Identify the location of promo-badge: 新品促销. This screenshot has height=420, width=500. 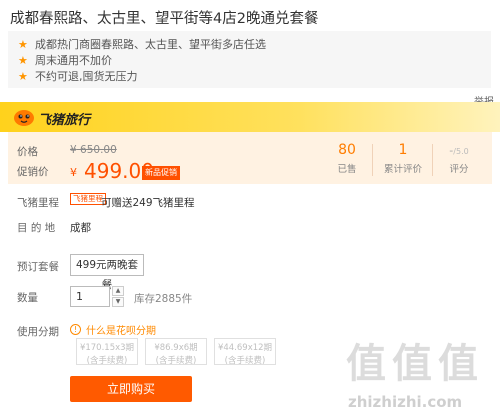
(161, 173).